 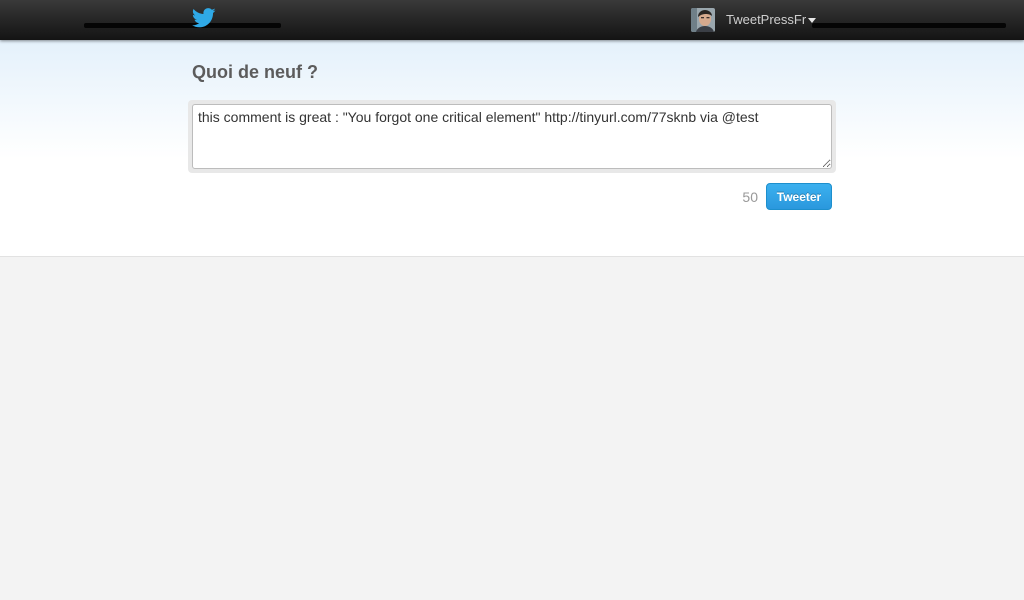 I want to click on twitter-bird-icon, so click(x=203, y=18).